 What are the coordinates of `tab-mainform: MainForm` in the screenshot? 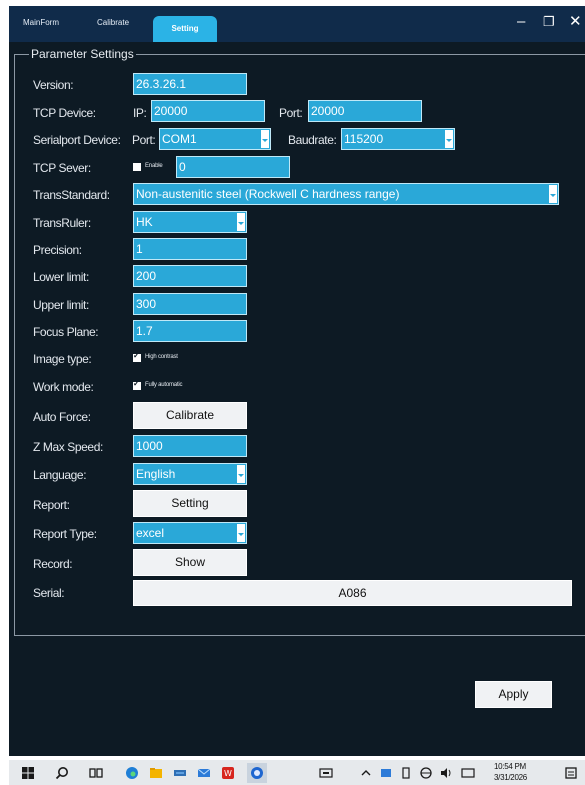 It's located at (41, 22).